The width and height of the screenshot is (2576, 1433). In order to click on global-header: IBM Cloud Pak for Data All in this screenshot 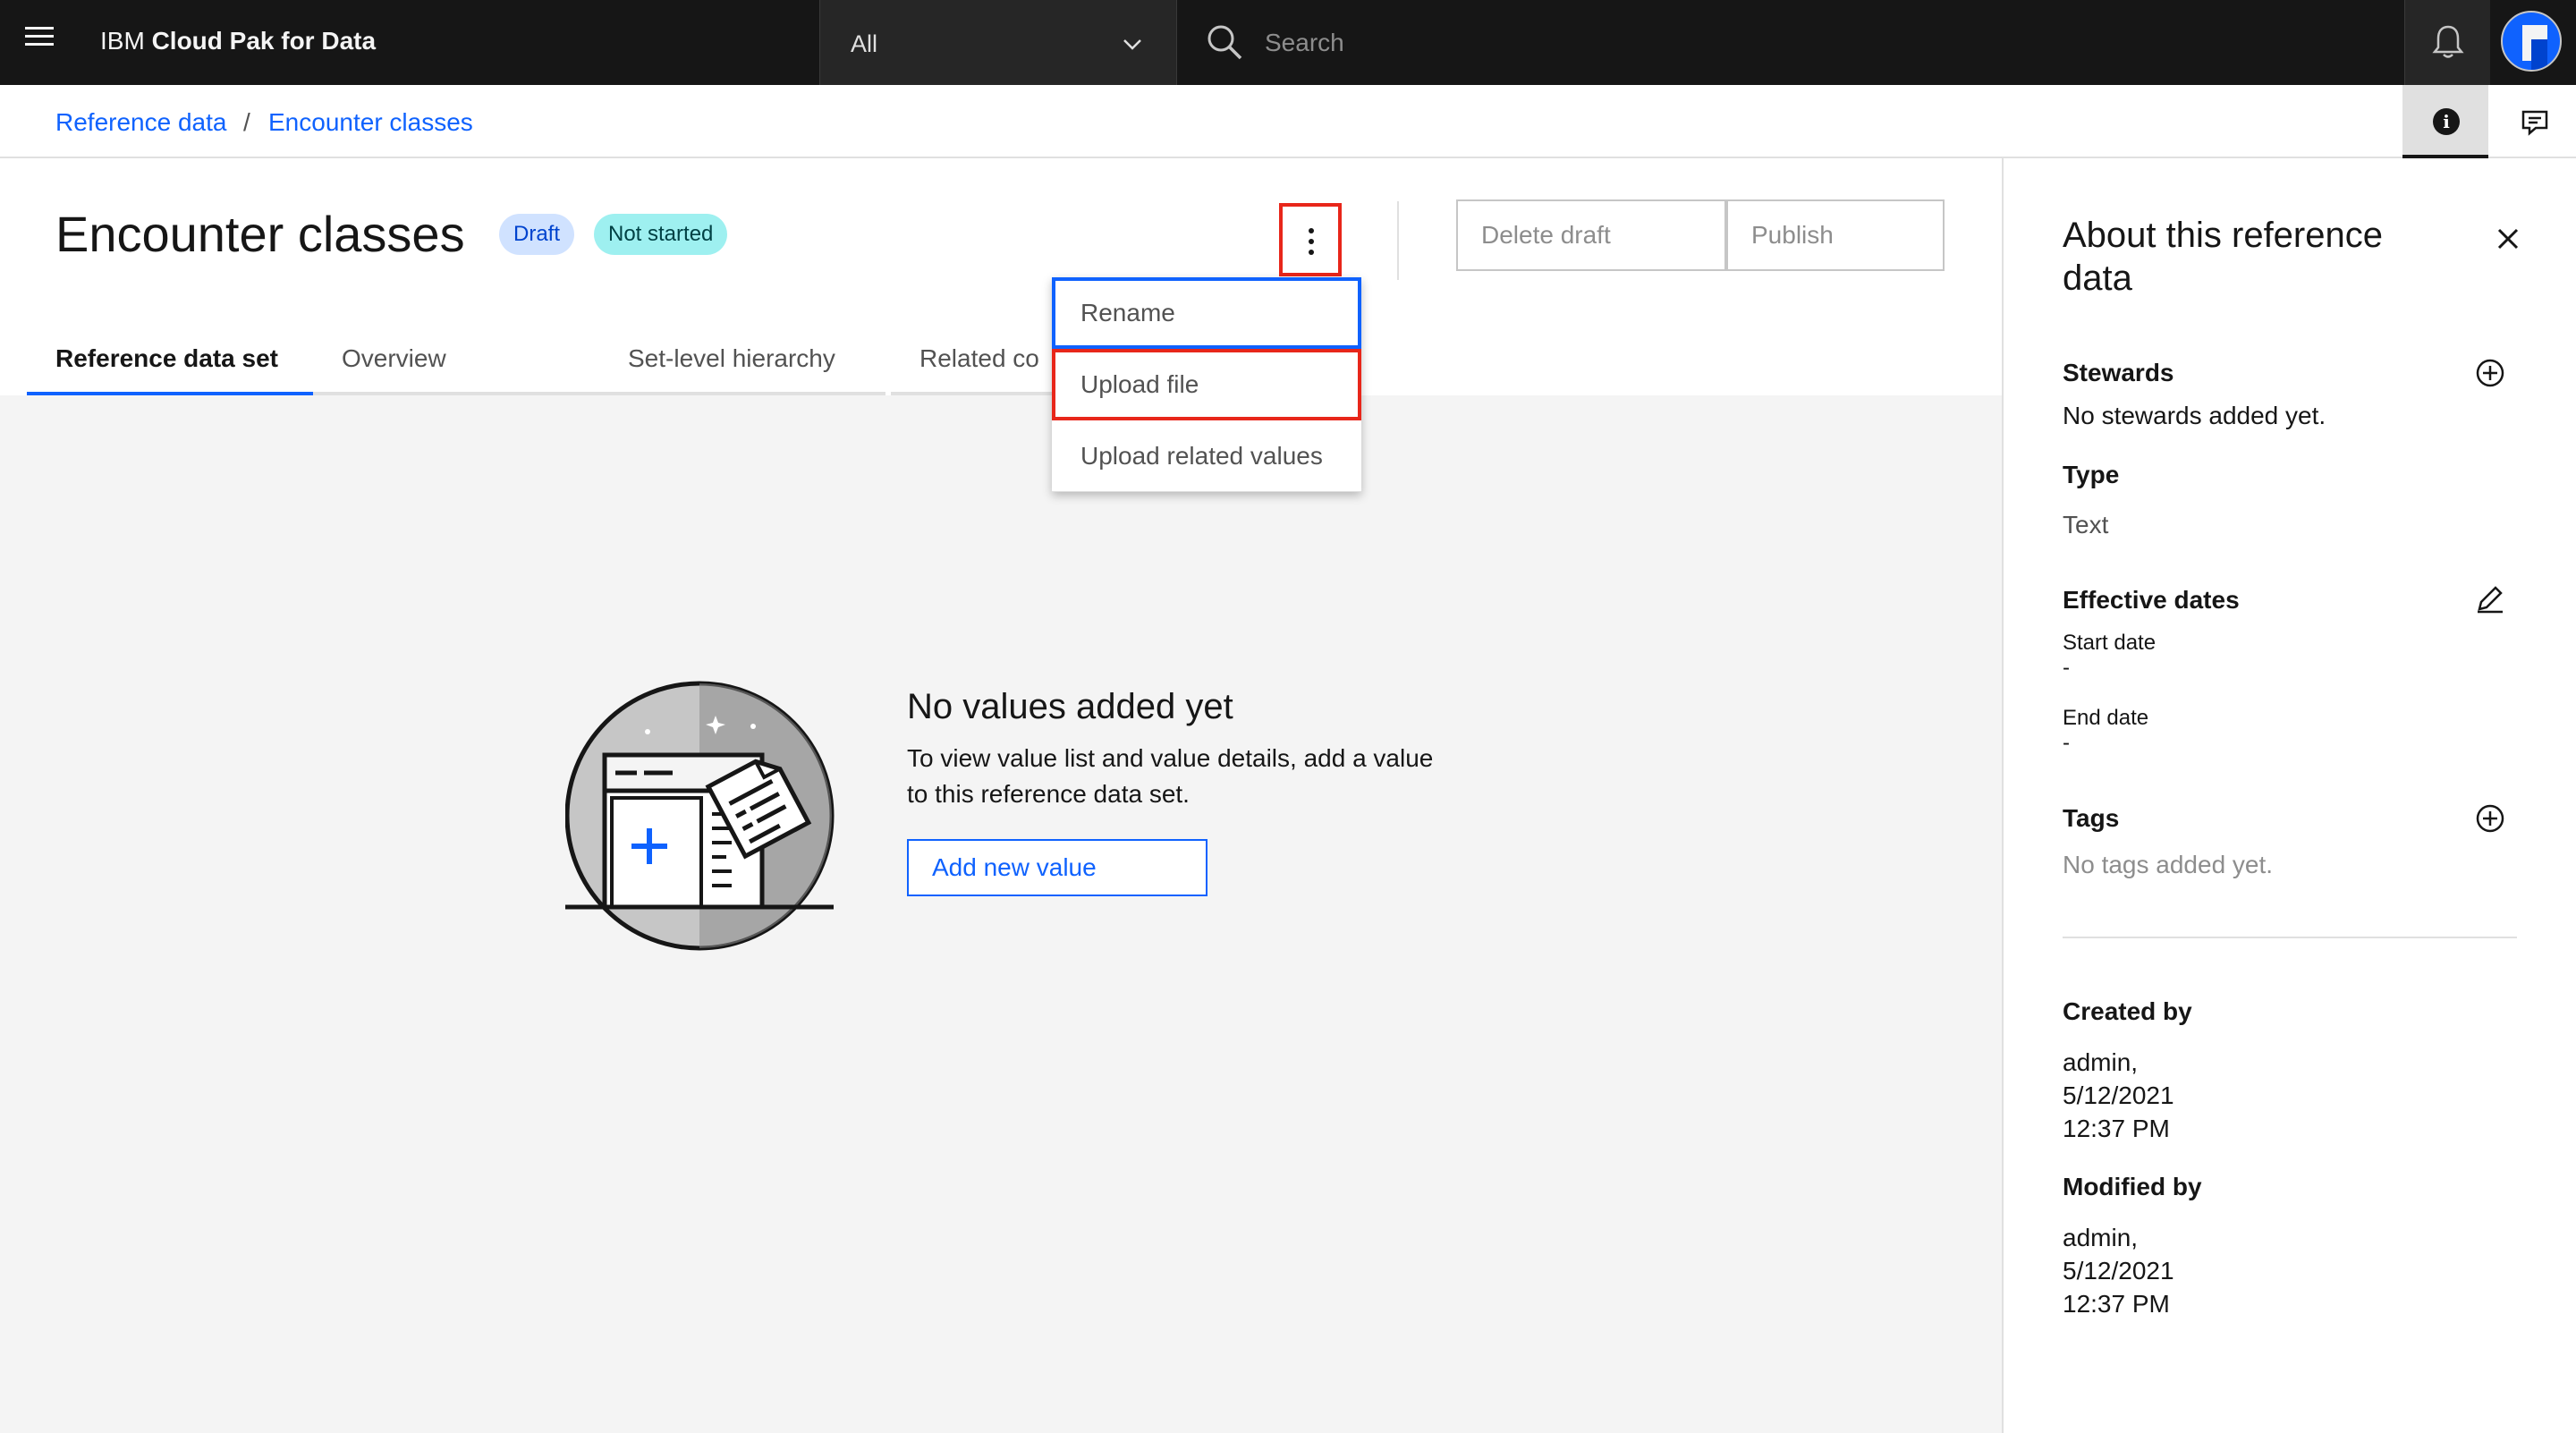, I will do `click(1288, 42)`.